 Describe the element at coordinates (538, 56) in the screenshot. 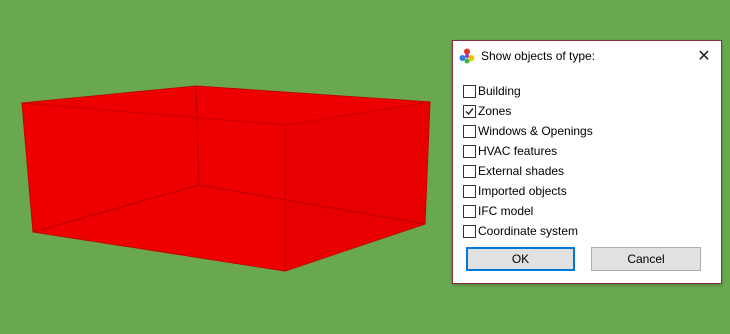

I see `dialog-title: Show objects of type:` at that location.